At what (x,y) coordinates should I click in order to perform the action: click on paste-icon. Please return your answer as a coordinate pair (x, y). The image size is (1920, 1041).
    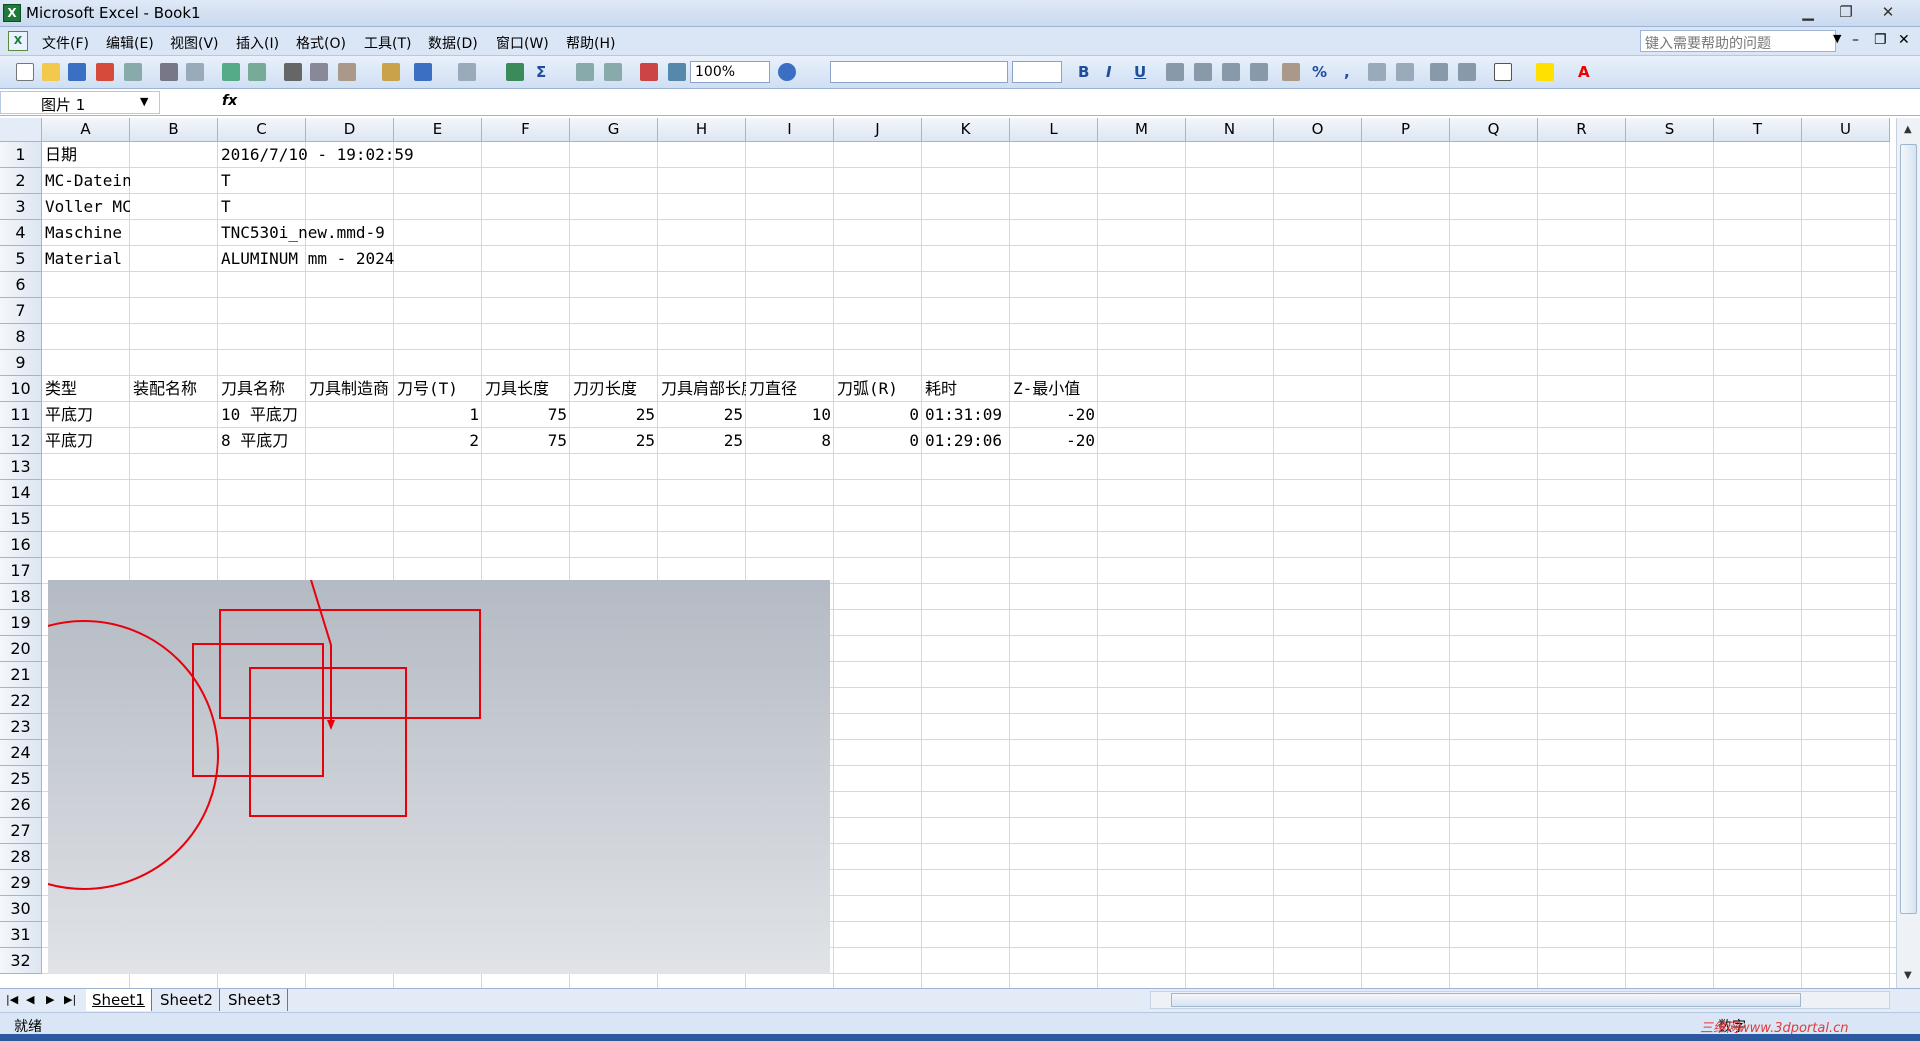
    Looking at the image, I should click on (347, 72).